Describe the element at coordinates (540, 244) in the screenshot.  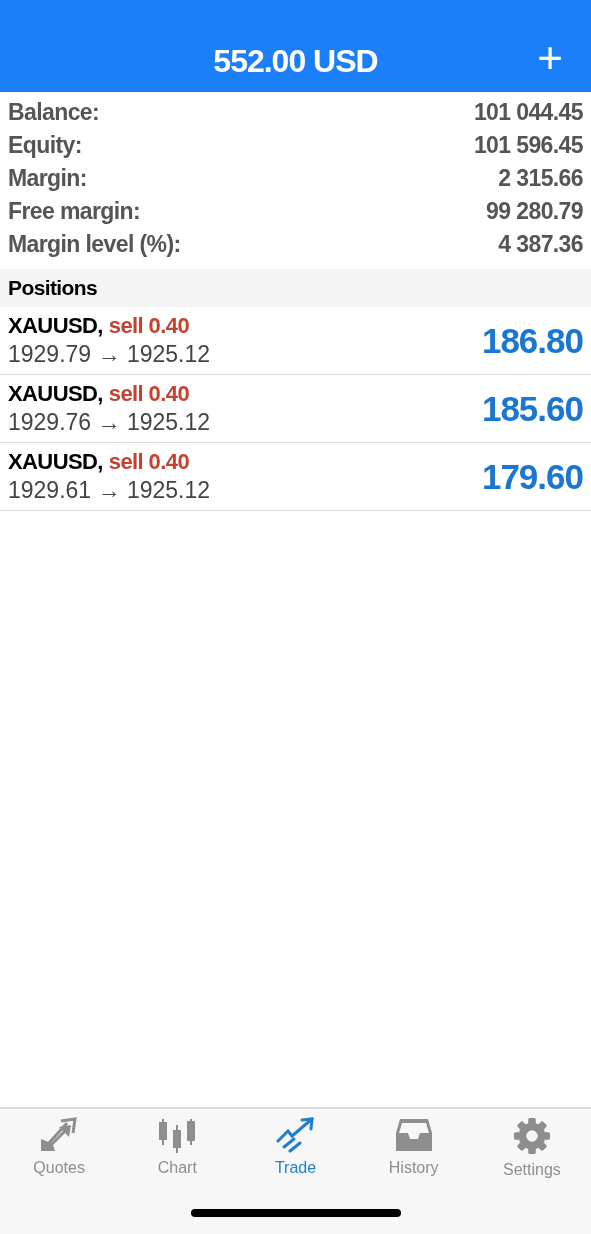
I see `summary-value: 4 387.36` at that location.